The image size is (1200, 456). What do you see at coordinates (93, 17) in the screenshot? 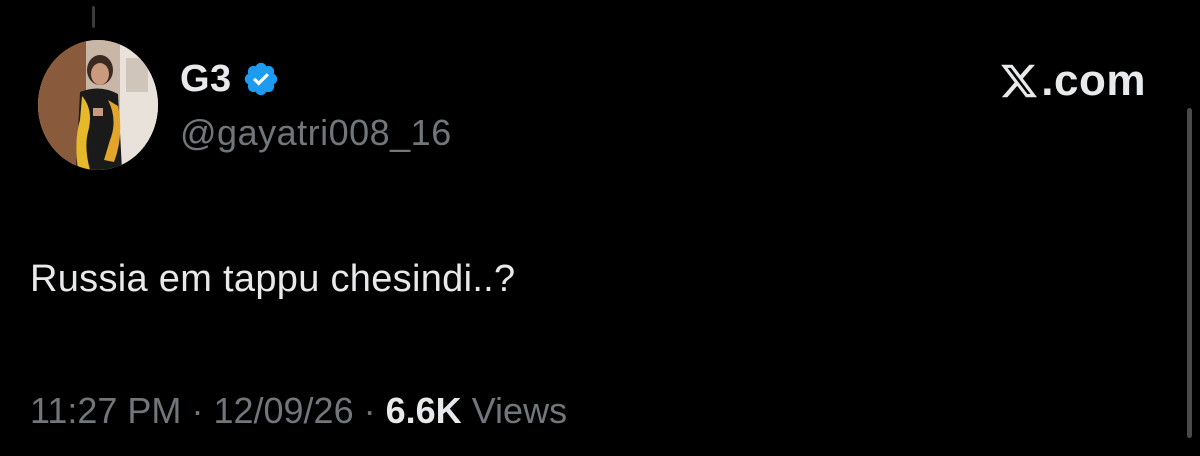
I see `thread-connector-line` at bounding box center [93, 17].